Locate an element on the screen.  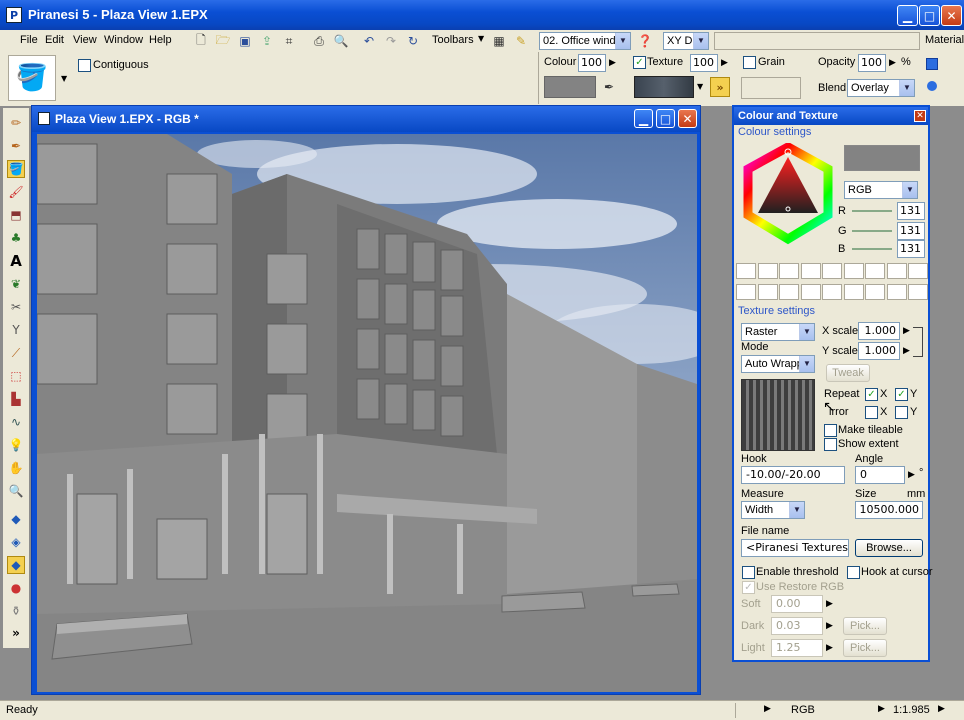
paint-bucket-tool-icon: 🪣 is located at coordinates (16, 169).